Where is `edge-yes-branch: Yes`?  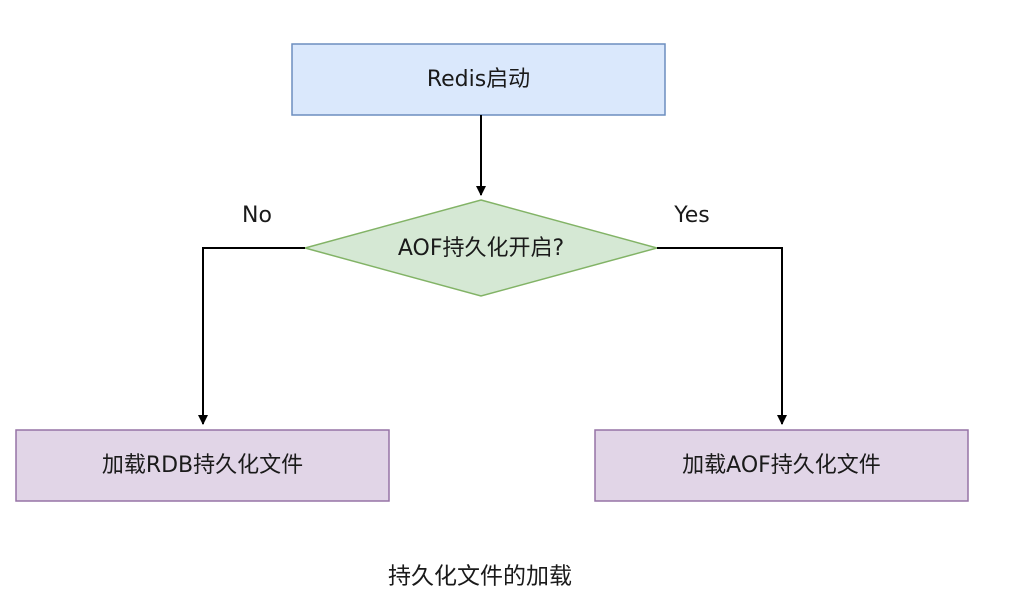 edge-yes-branch: Yes is located at coordinates (722, 314).